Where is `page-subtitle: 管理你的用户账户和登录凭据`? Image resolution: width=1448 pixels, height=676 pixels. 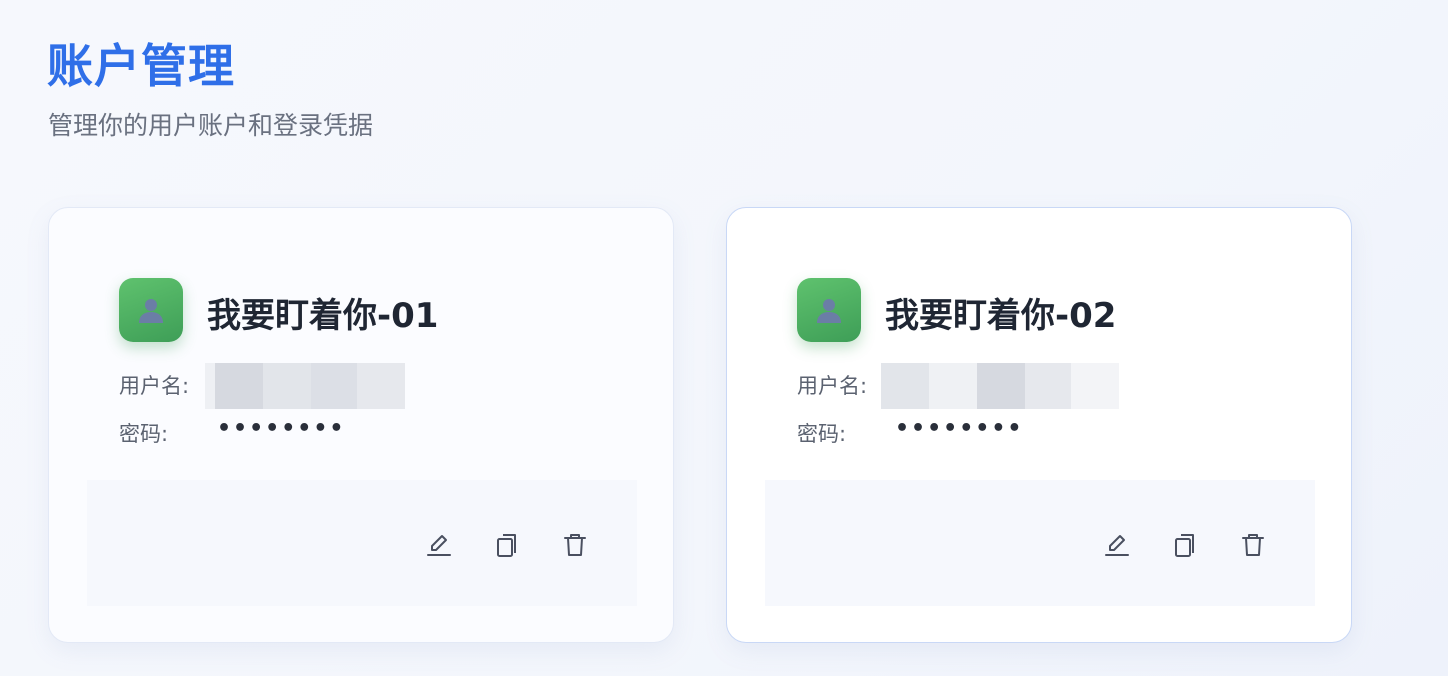 page-subtitle: 管理你的用户账户和登录凭据 is located at coordinates (211, 125).